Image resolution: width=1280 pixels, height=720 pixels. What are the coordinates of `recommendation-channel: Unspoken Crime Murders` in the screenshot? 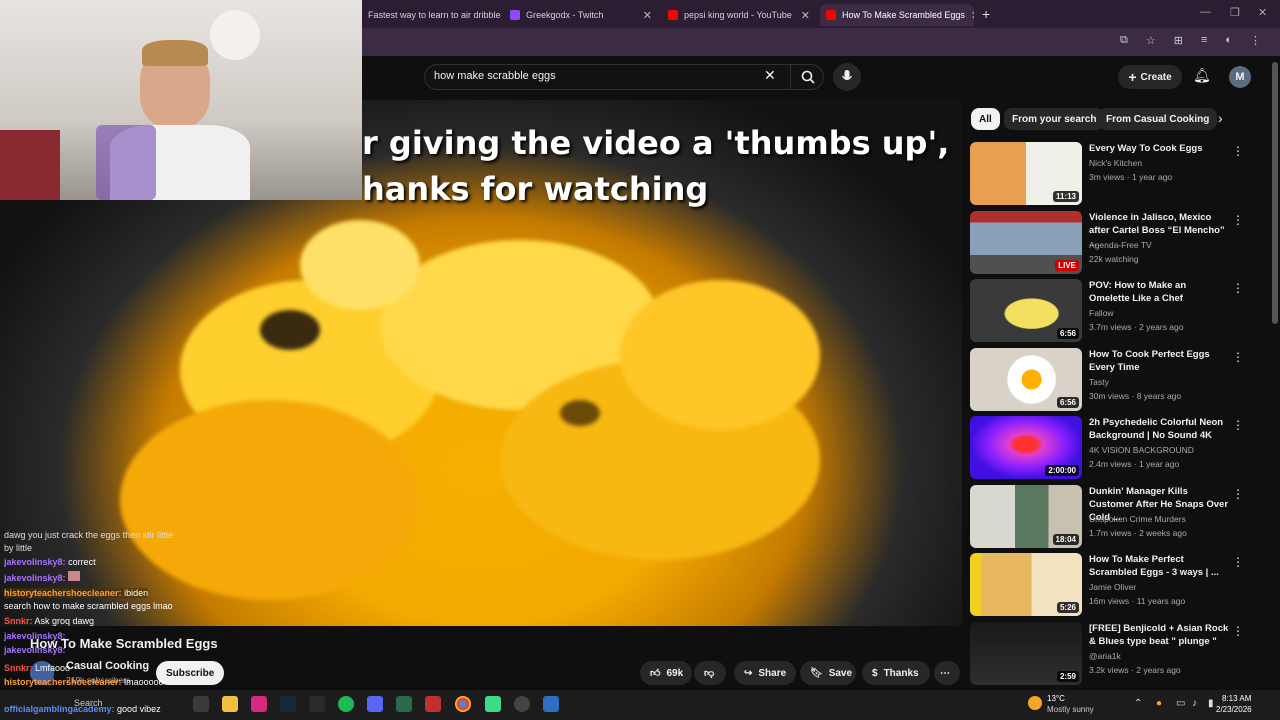 It's located at (1137, 519).